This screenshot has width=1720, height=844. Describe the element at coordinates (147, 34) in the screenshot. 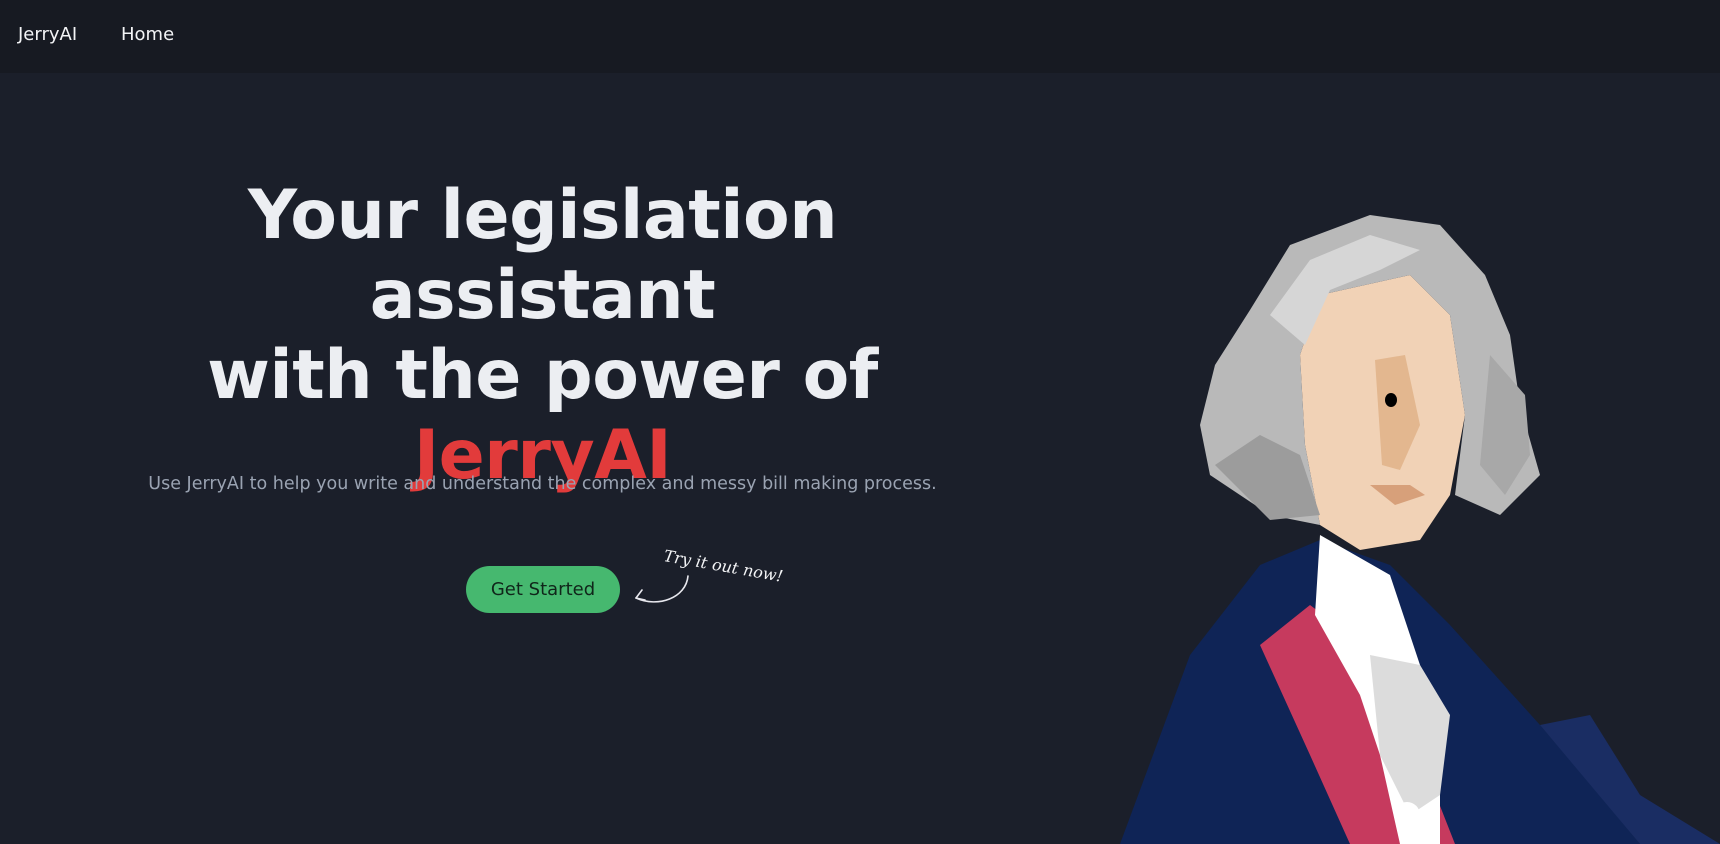

I see `nav-home-link: Home` at that location.